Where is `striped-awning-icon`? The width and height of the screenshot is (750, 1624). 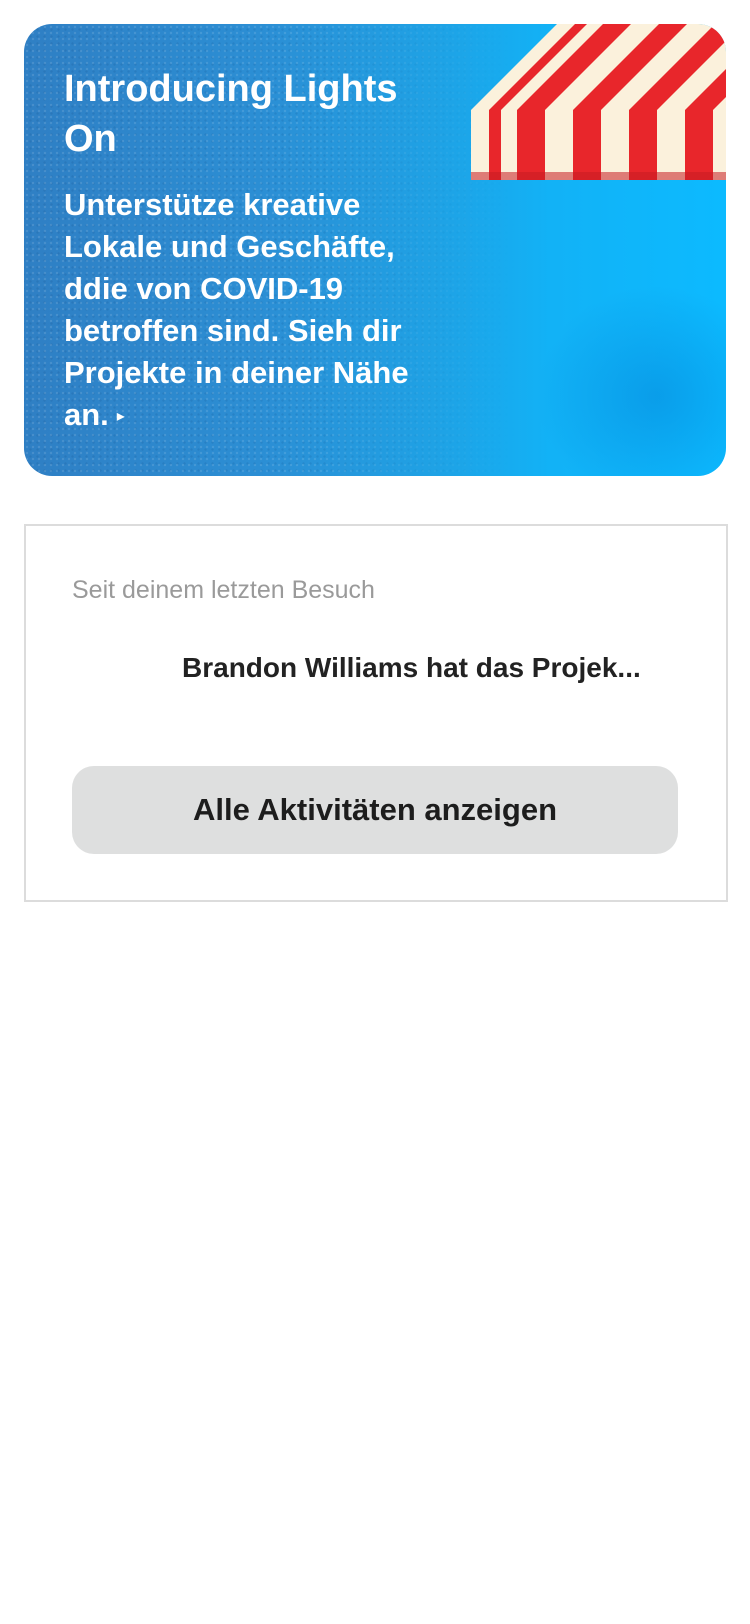 striped-awning-icon is located at coordinates (598, 102).